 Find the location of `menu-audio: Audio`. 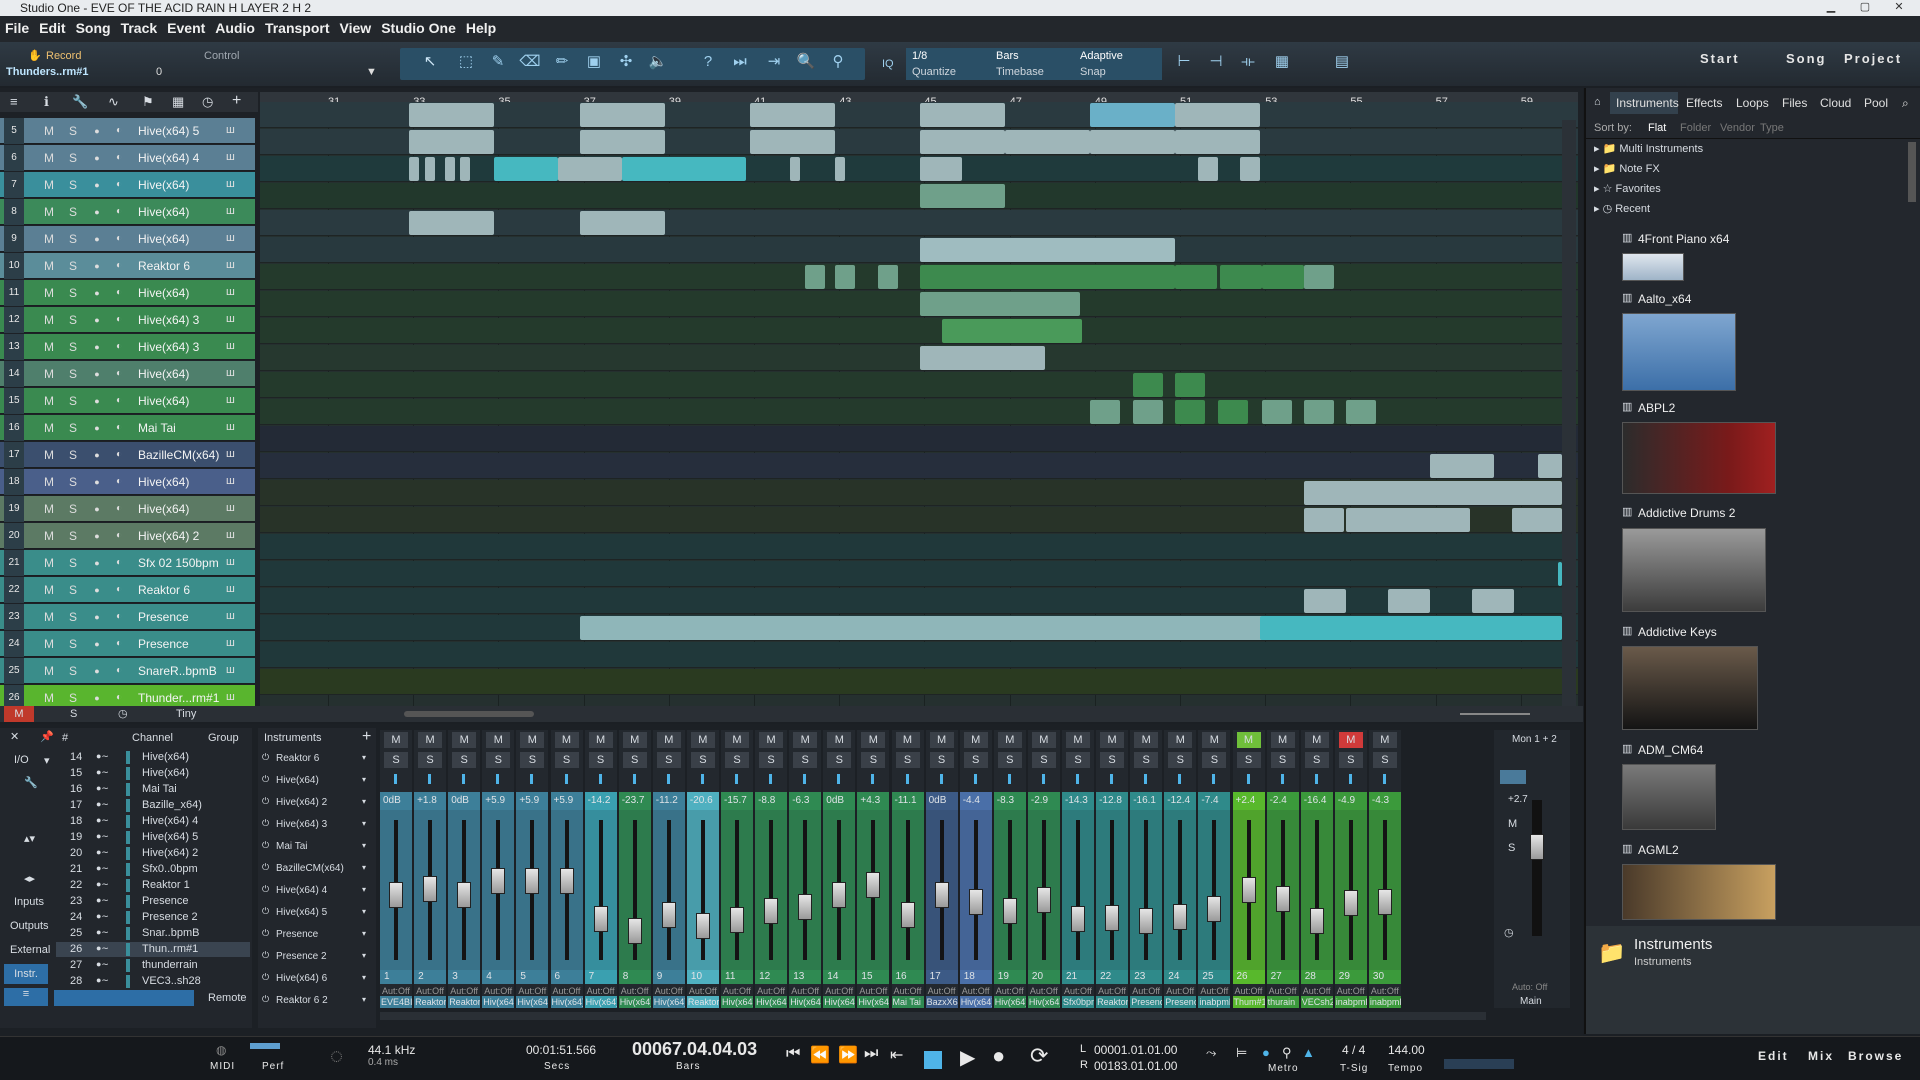

menu-audio: Audio is located at coordinates (235, 28).